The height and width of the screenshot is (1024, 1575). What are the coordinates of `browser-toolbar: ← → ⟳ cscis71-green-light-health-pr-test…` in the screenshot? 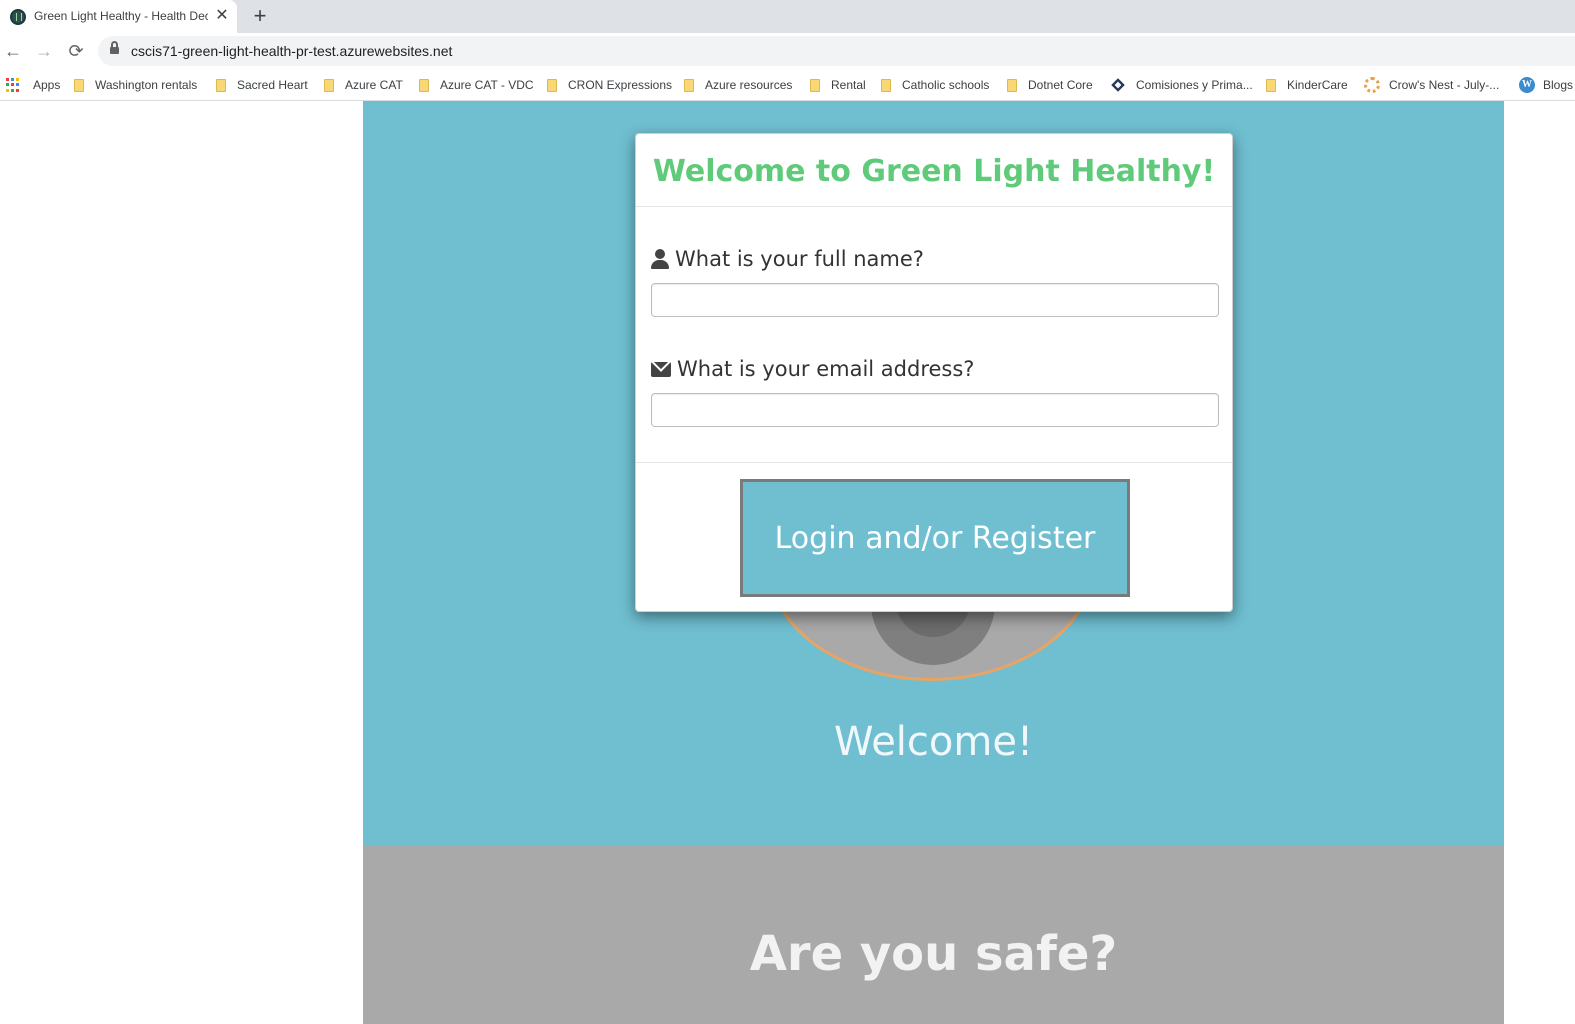 It's located at (787, 51).